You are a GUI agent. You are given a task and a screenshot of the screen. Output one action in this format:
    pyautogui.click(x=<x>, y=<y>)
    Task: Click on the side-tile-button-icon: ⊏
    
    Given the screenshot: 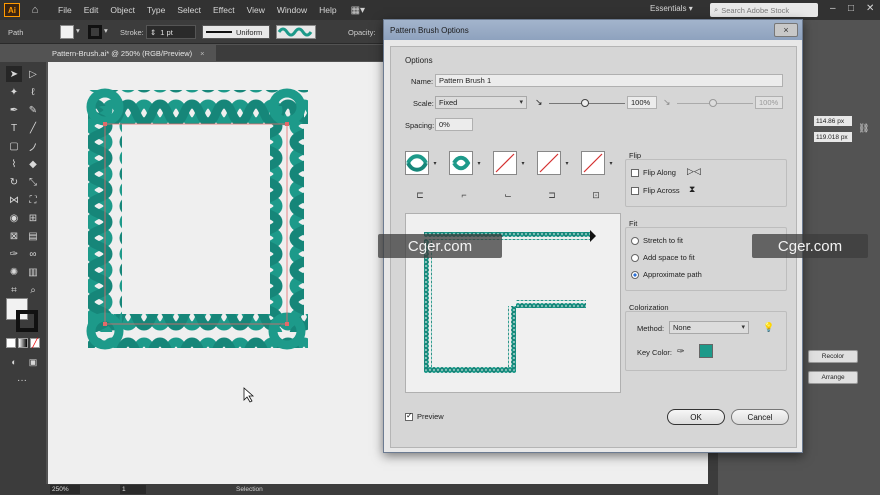 What is the action you would take?
    pyautogui.click(x=420, y=195)
    